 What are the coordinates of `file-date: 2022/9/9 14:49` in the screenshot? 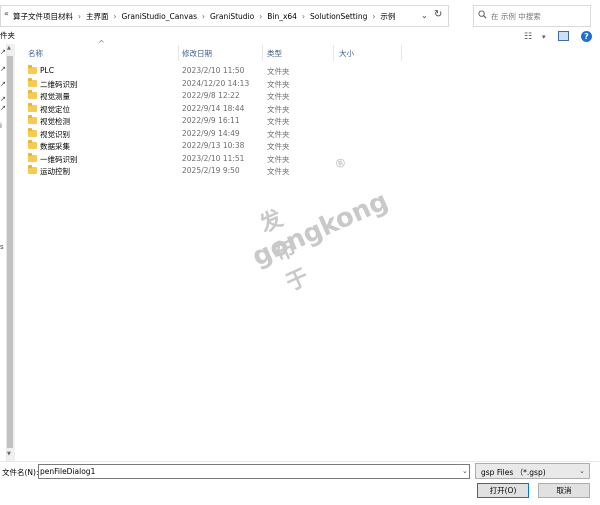 It's located at (211, 133).